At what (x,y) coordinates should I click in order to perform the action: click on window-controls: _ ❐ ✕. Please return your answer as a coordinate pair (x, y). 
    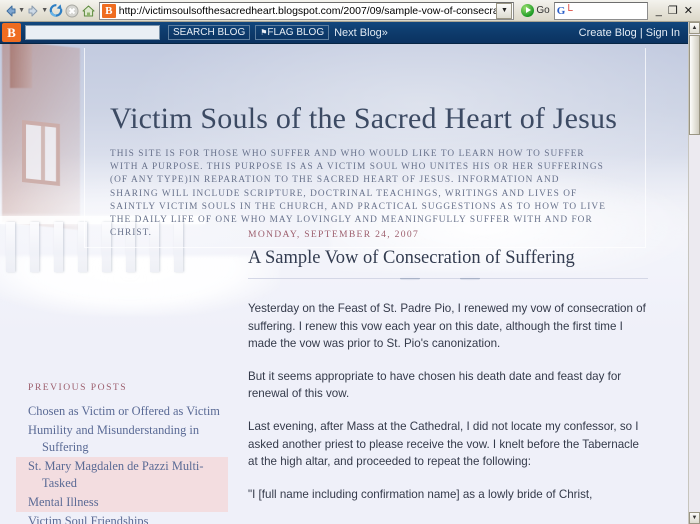
    Looking at the image, I should click on (673, 10).